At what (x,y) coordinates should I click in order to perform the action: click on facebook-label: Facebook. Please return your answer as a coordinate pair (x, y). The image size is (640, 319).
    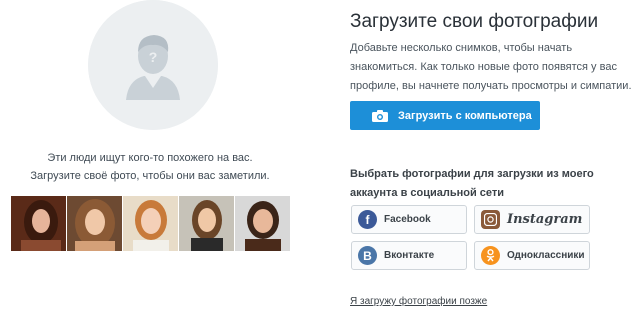
    Looking at the image, I should click on (407, 219).